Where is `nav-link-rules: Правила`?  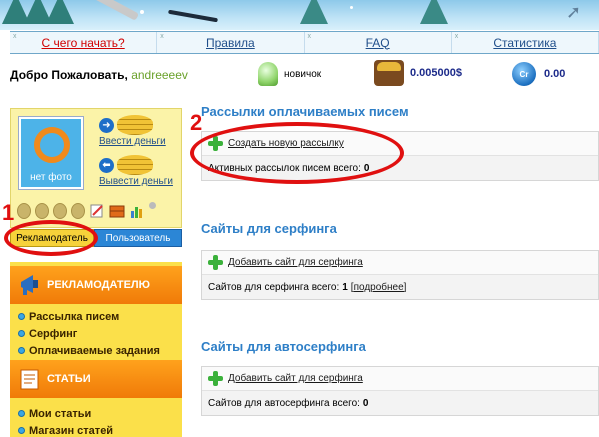
nav-link-rules: Правила is located at coordinates (230, 43).